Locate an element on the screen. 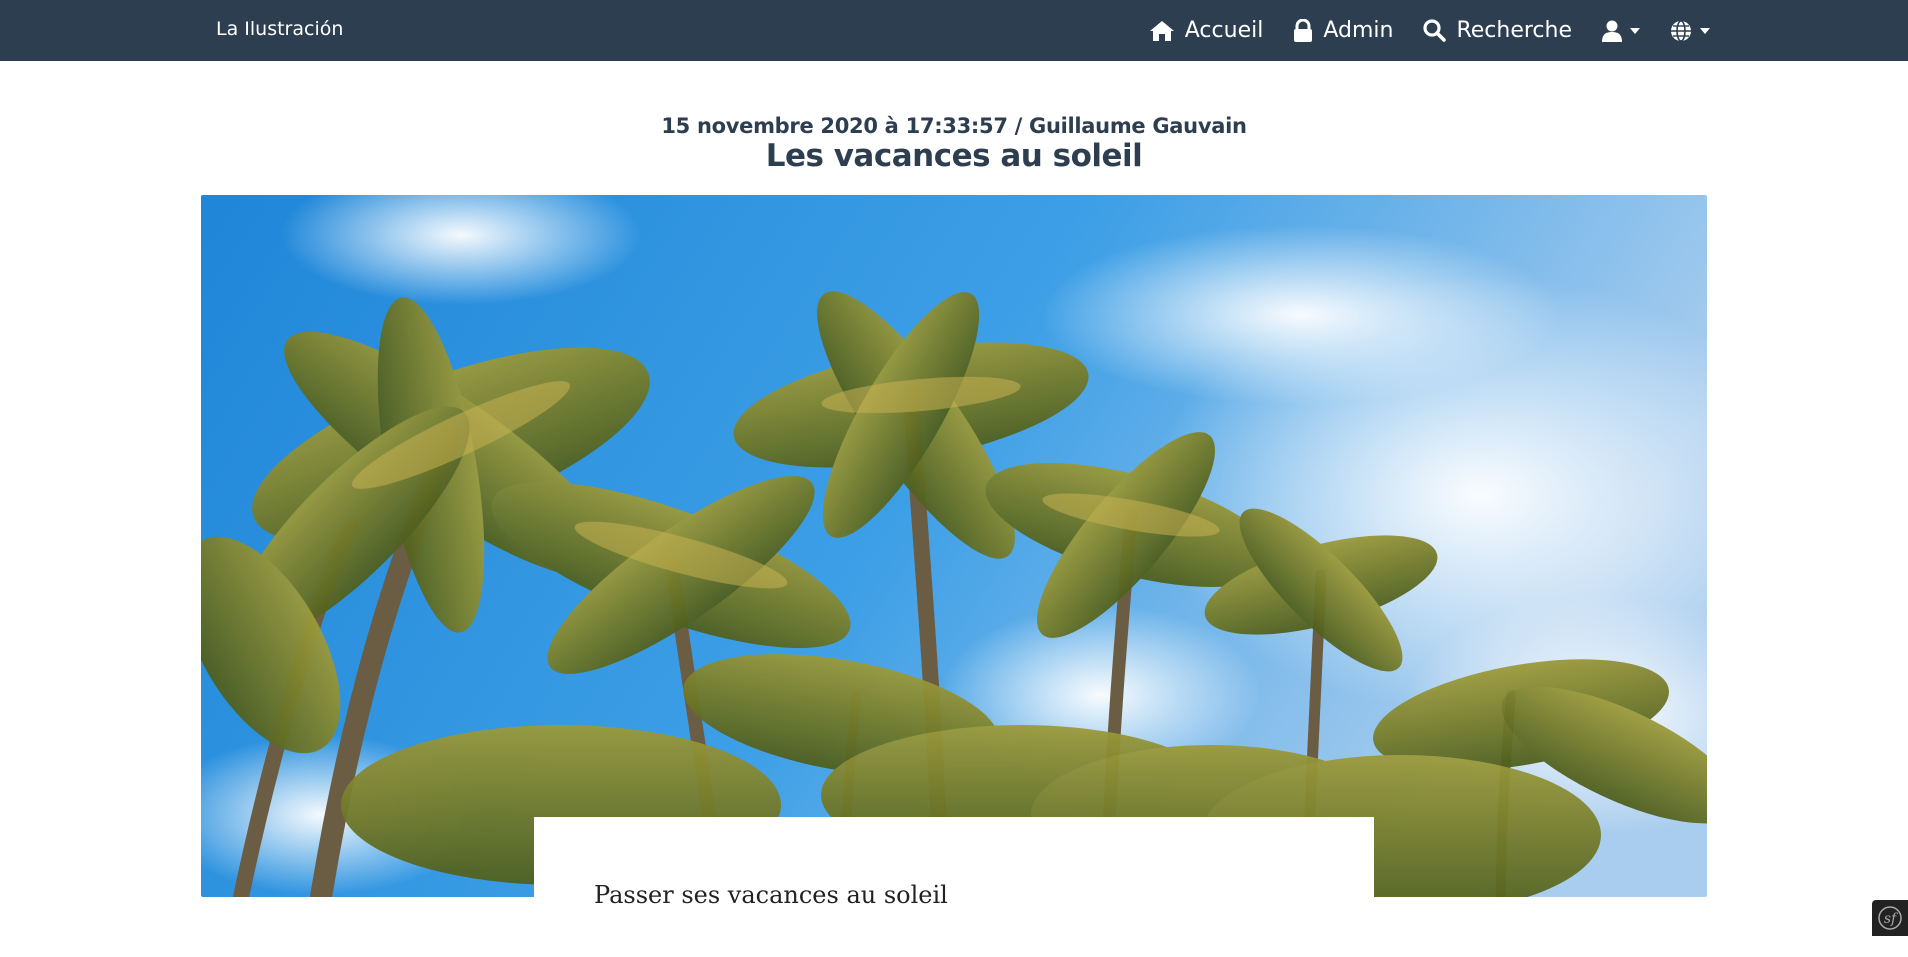 This screenshot has width=1908, height=957. article-excerpt: Passer ses vacances au soleil is located at coordinates (771, 895).